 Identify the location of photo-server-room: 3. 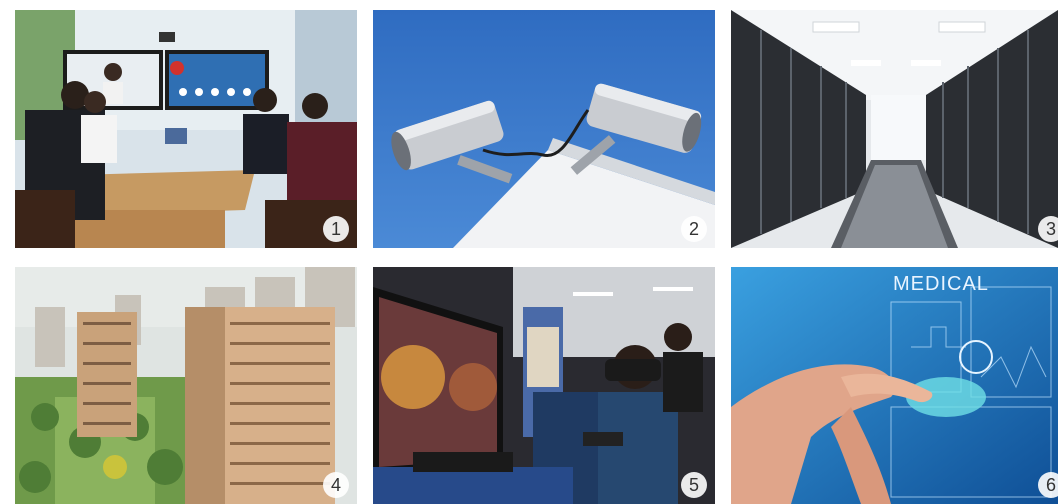
(894, 129).